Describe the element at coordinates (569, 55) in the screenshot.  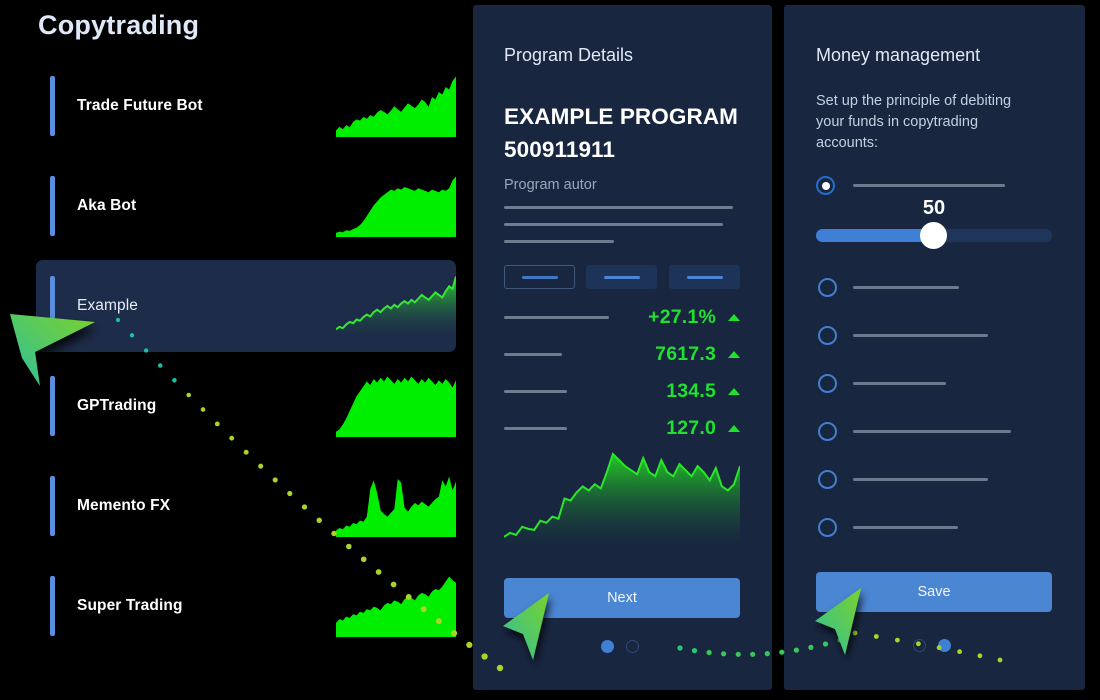
I see `program-details-heading: Program Details` at that location.